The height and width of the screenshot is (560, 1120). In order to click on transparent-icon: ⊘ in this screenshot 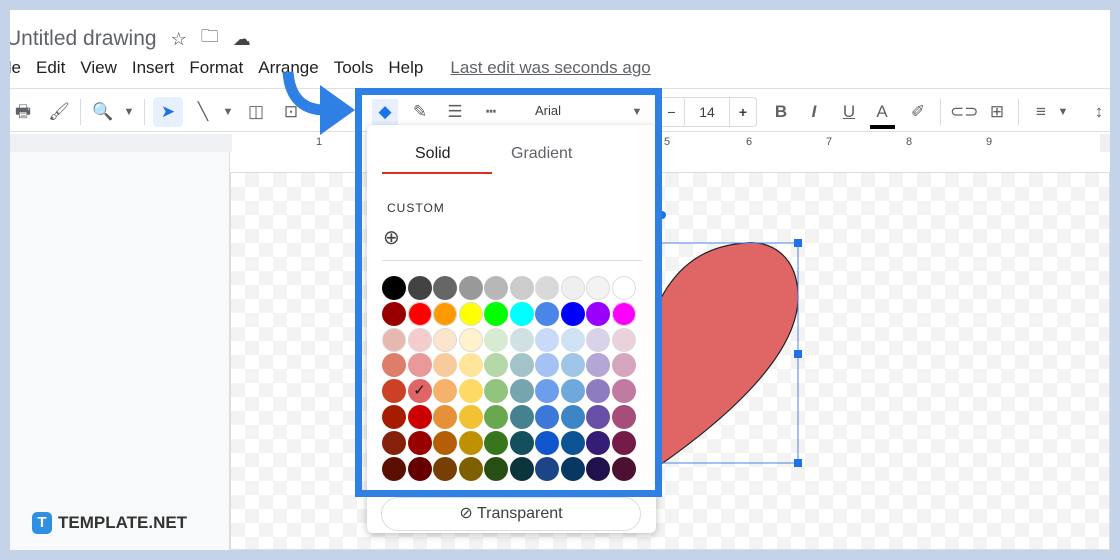, I will do `click(468, 513)`.